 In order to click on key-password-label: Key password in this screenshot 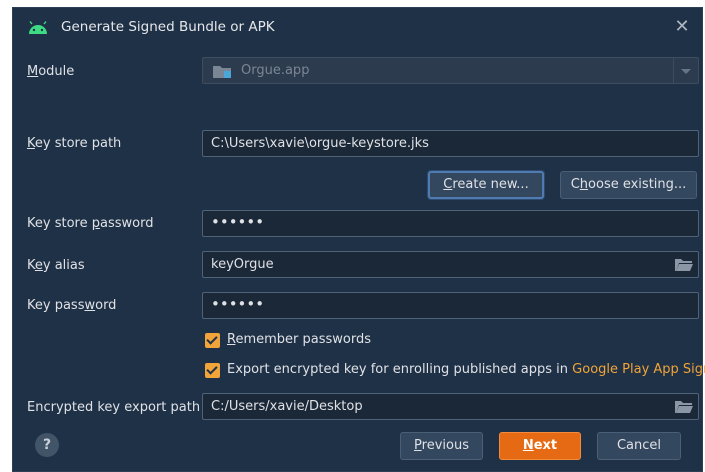, I will do `click(72, 305)`.